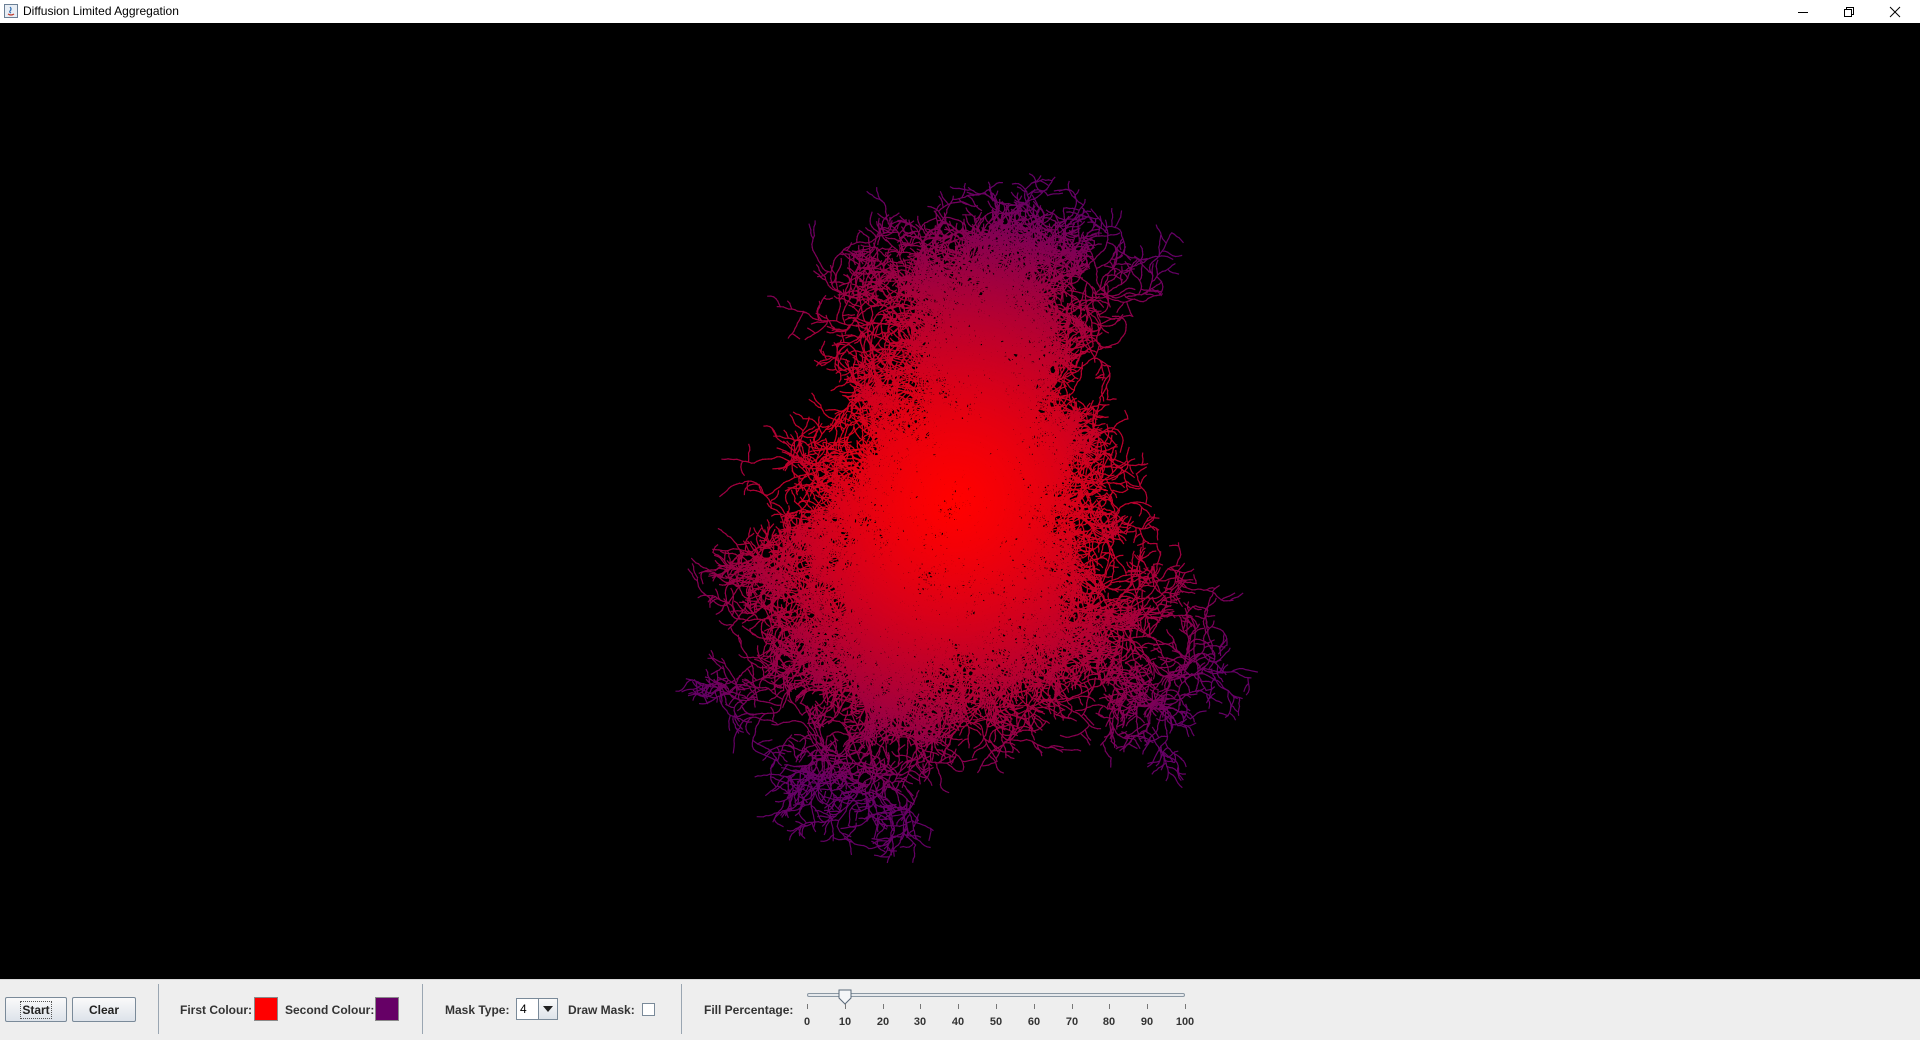  I want to click on slider-tick-label: 20, so click(883, 1022).